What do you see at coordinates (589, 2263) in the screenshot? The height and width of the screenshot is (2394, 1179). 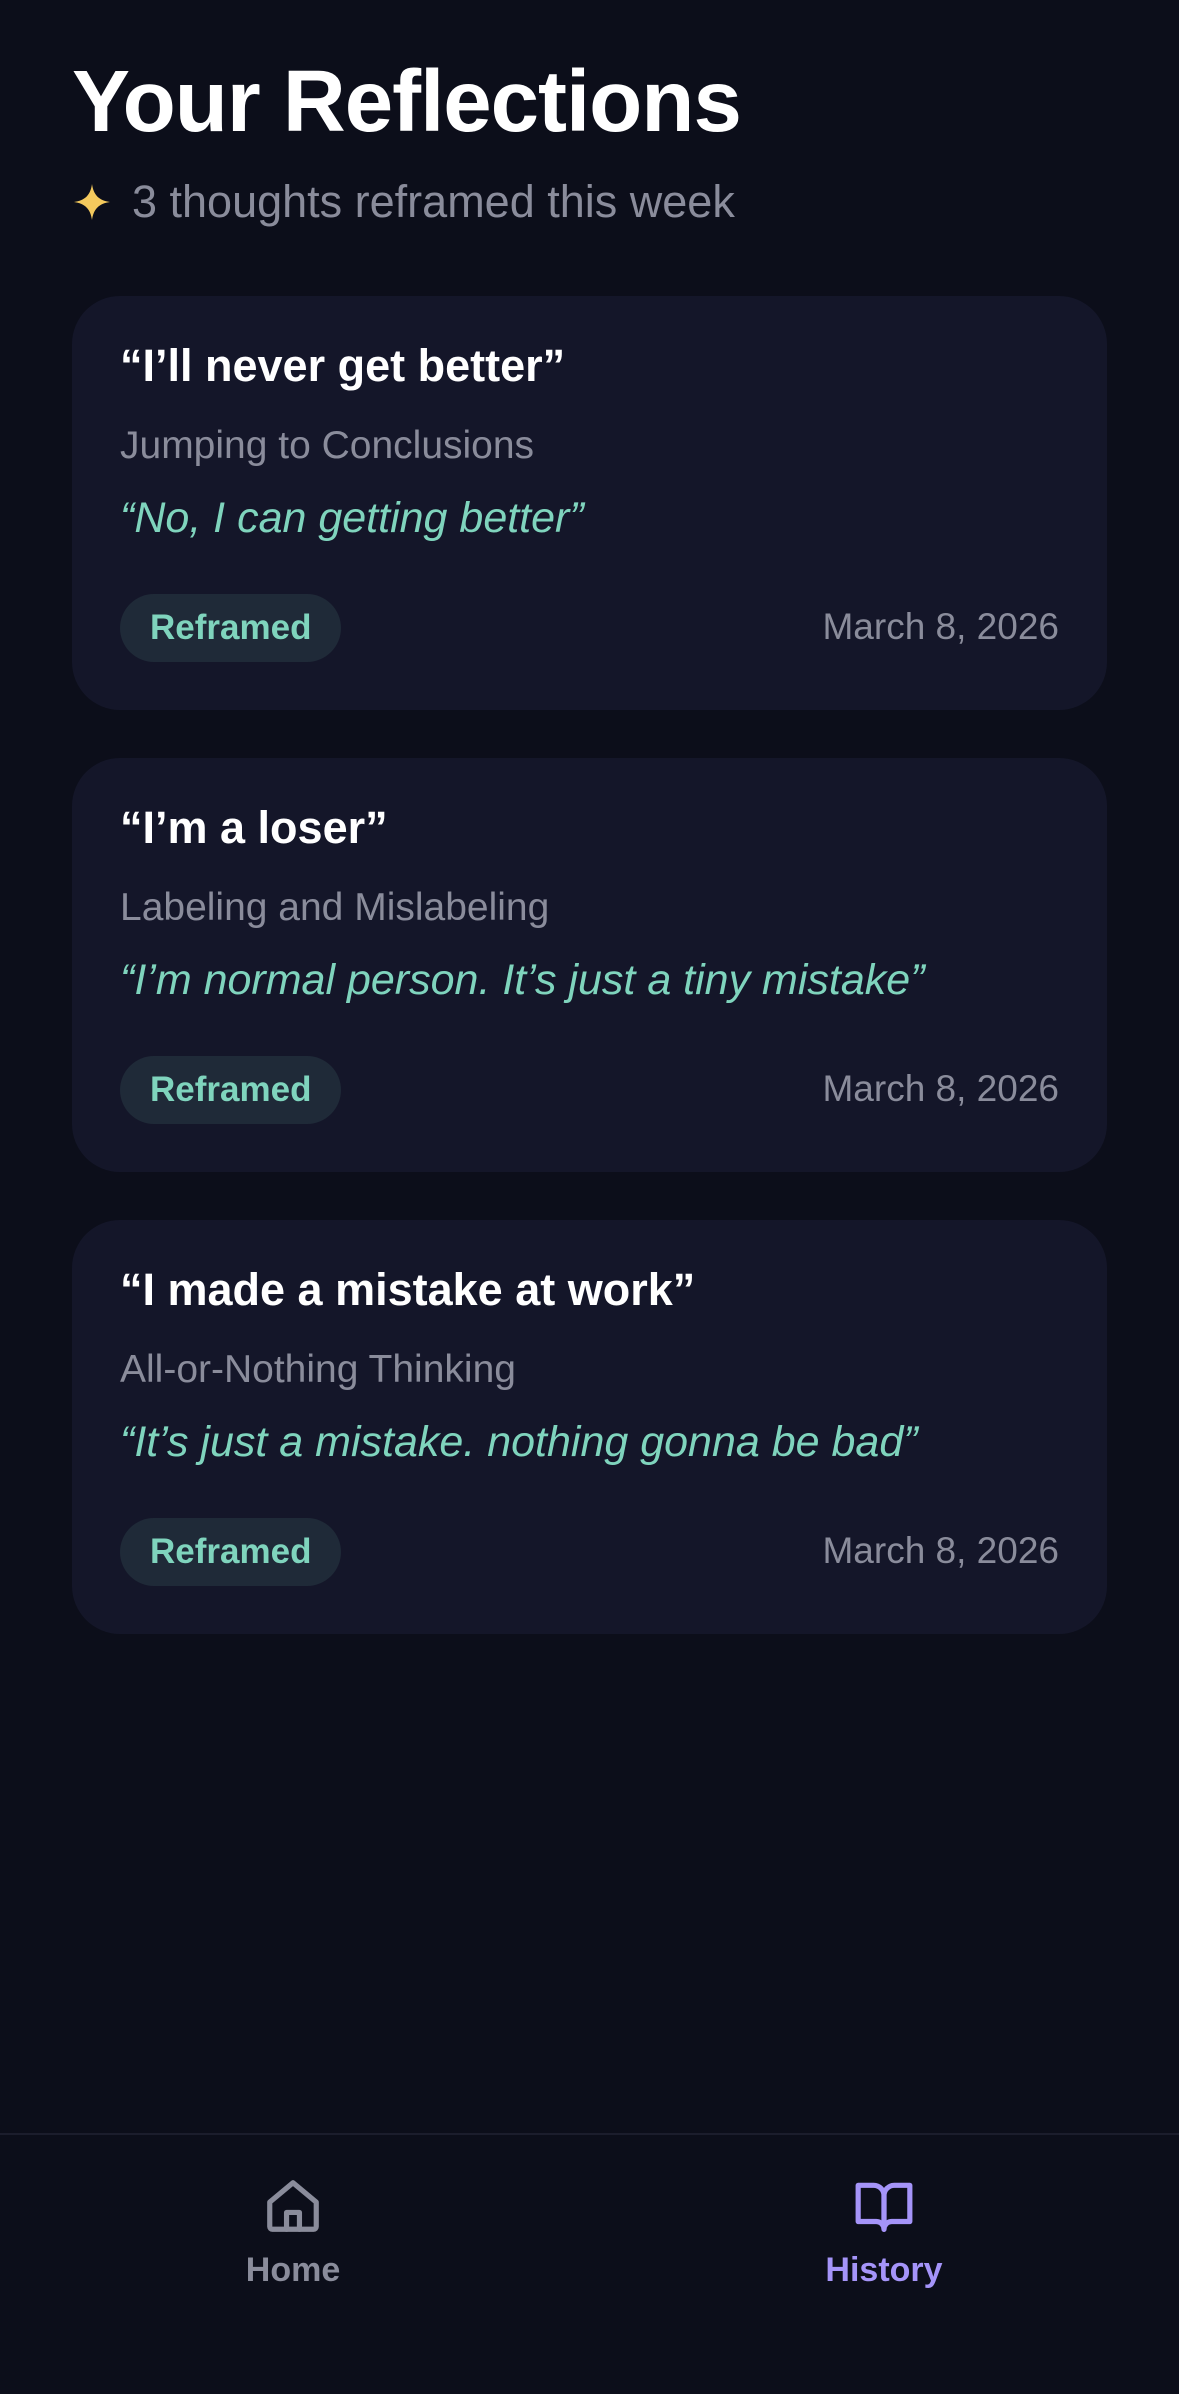 I see `bottom-nav: Home History` at bounding box center [589, 2263].